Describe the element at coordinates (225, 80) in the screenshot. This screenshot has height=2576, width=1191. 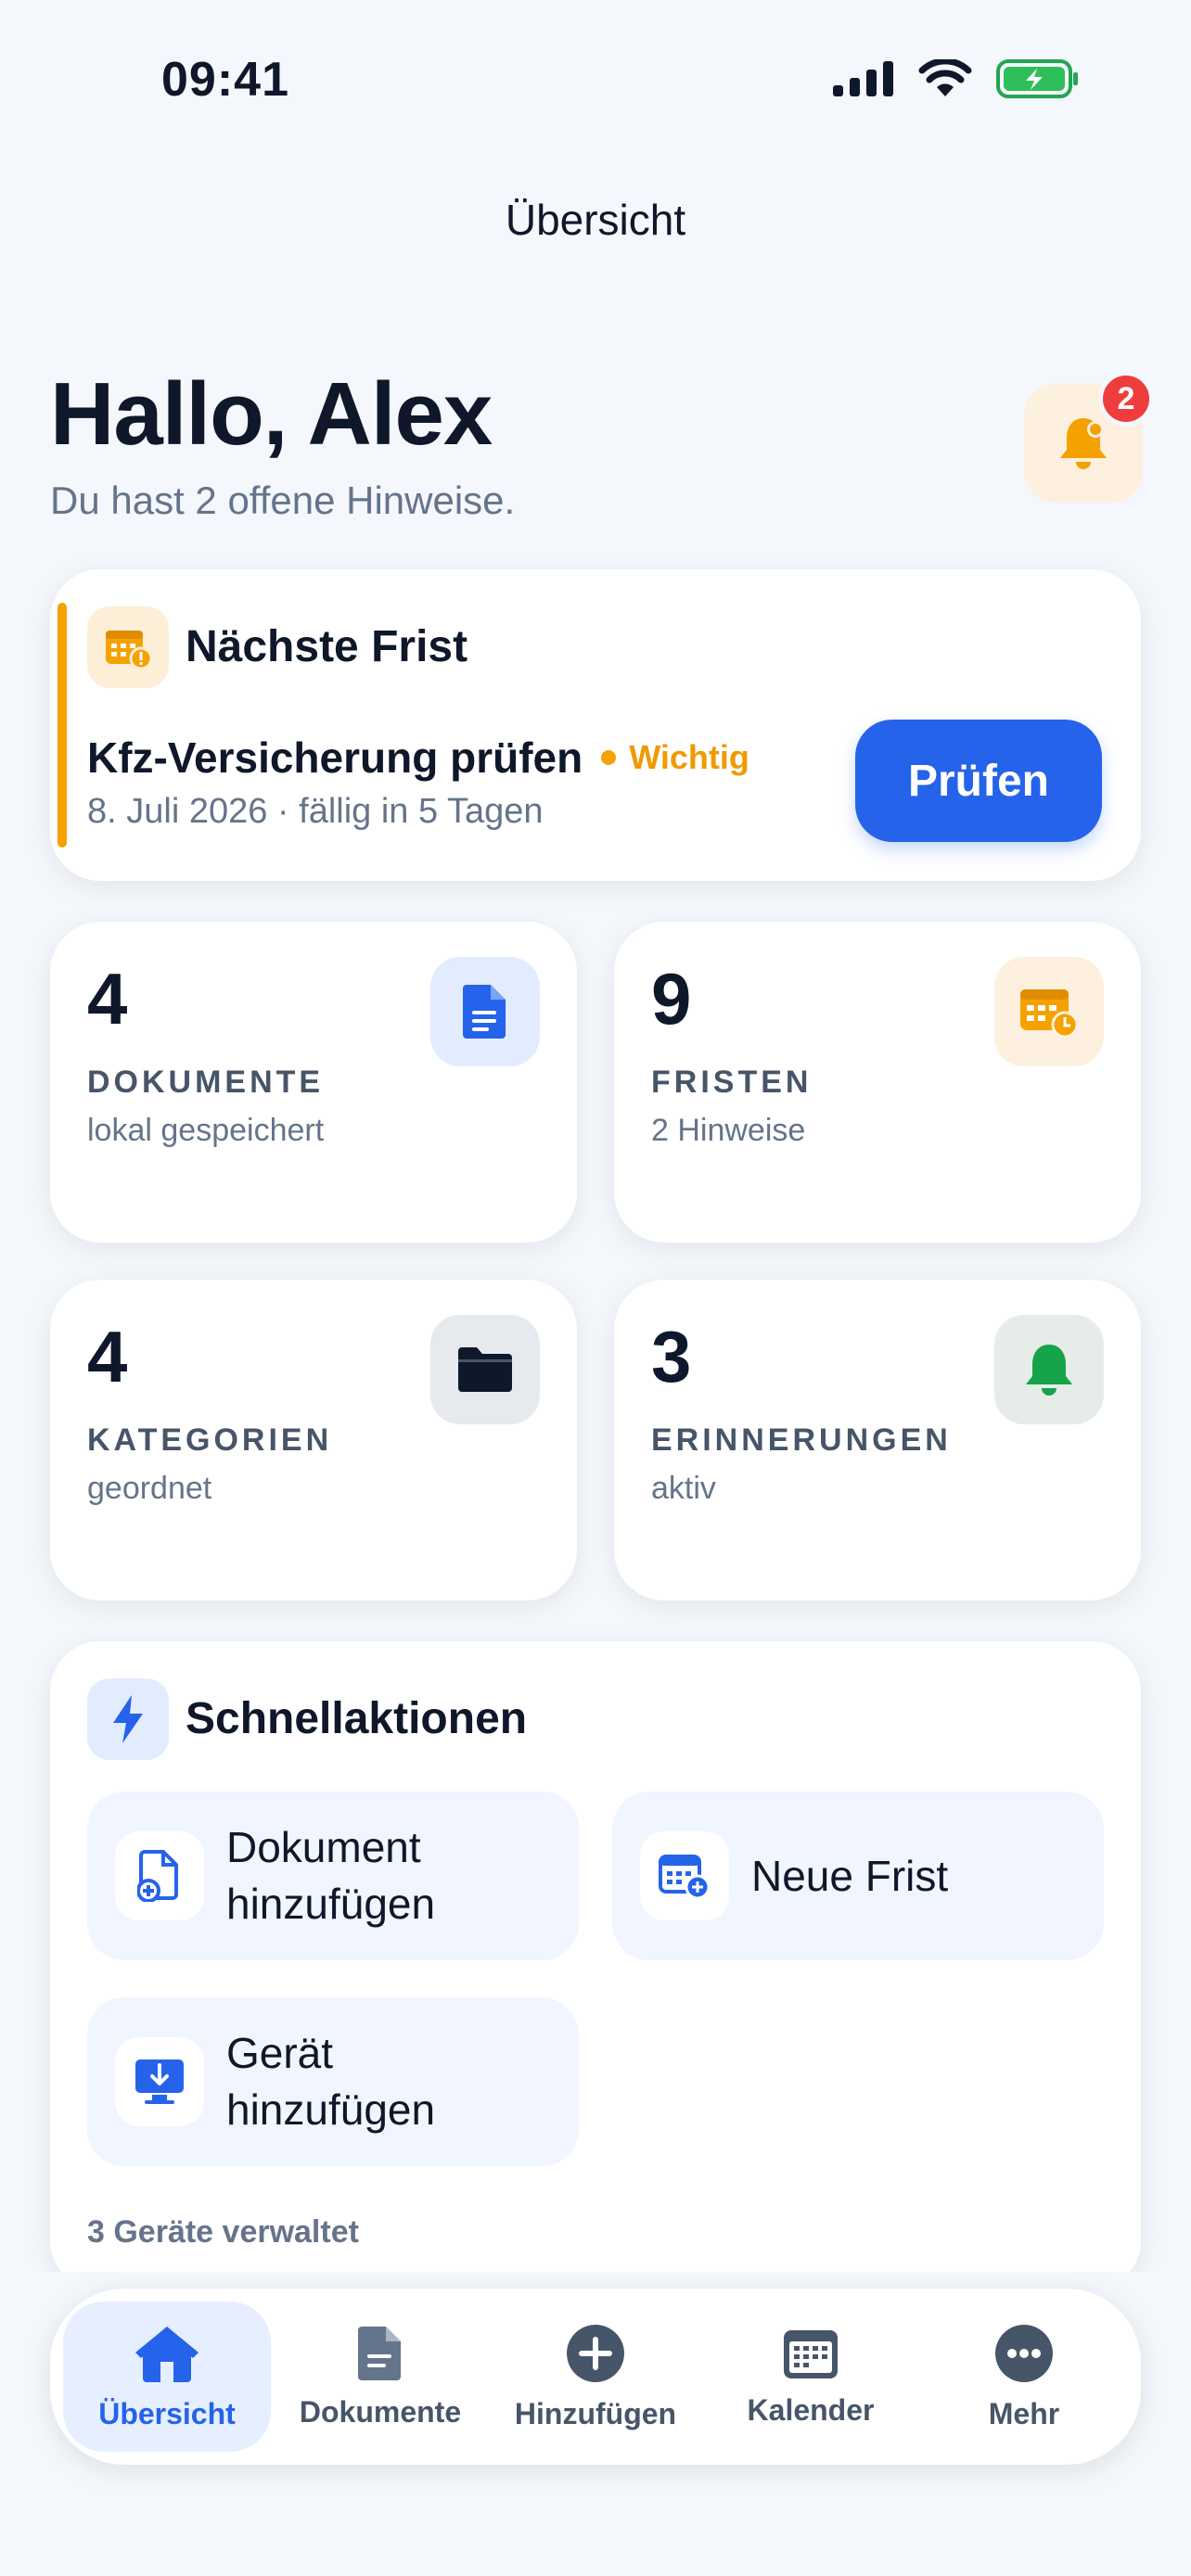
I see `status-time: 09:41` at that location.